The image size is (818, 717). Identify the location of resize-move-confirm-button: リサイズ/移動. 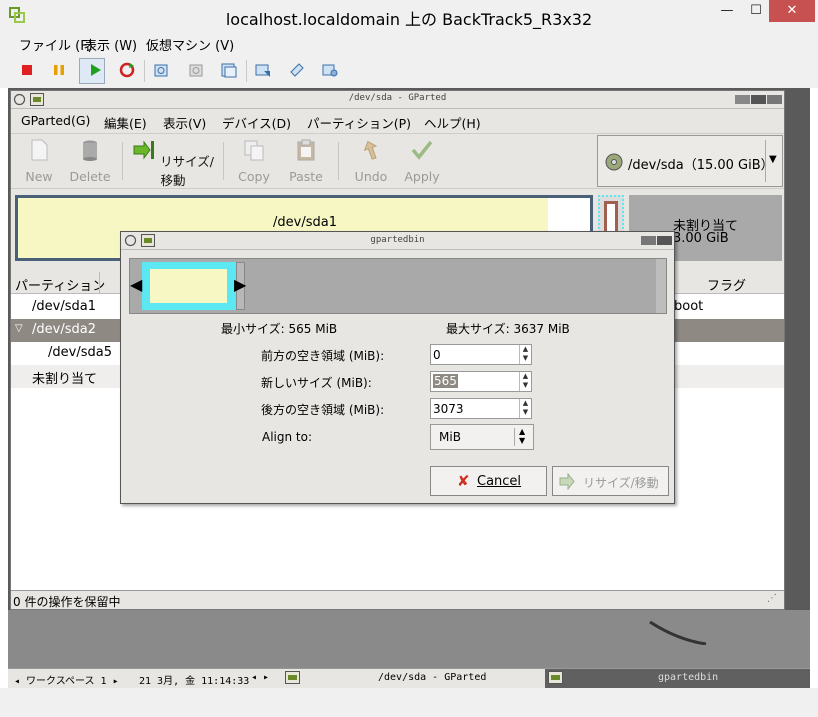
(610, 481).